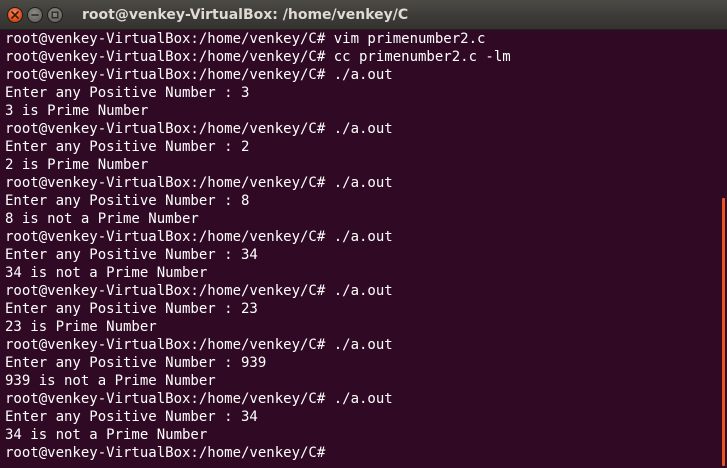  Describe the element at coordinates (110, 381) in the screenshot. I see `terminal-line: 939 is not a Prime Number` at that location.